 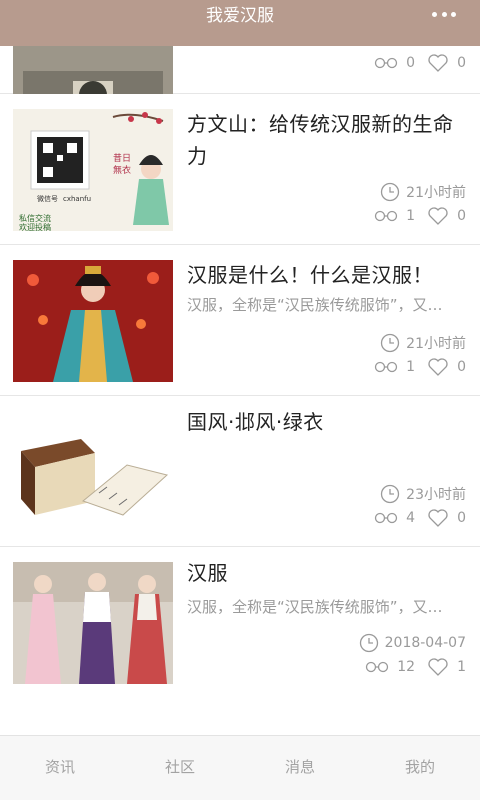 What do you see at coordinates (327, 275) in the screenshot?
I see `article-title: 汉服是什么！什么是汉服！` at bounding box center [327, 275].